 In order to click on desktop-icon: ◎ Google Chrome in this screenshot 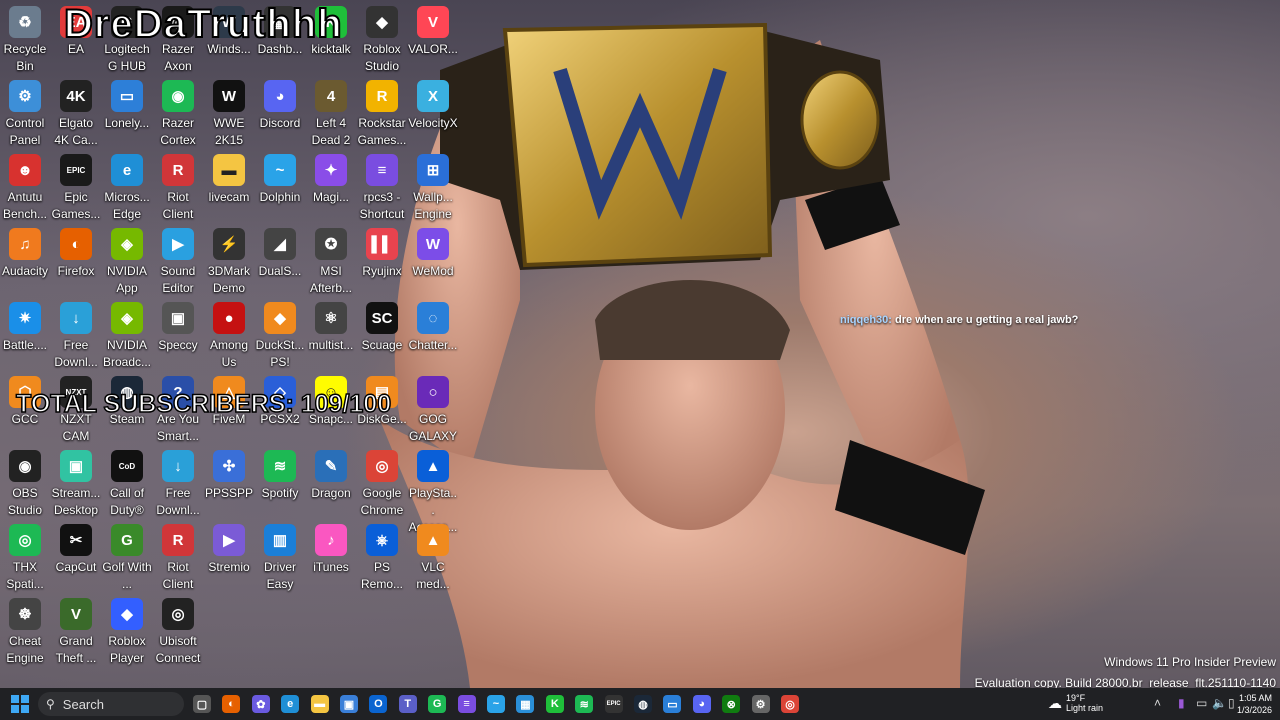, I will do `click(382, 482)`.